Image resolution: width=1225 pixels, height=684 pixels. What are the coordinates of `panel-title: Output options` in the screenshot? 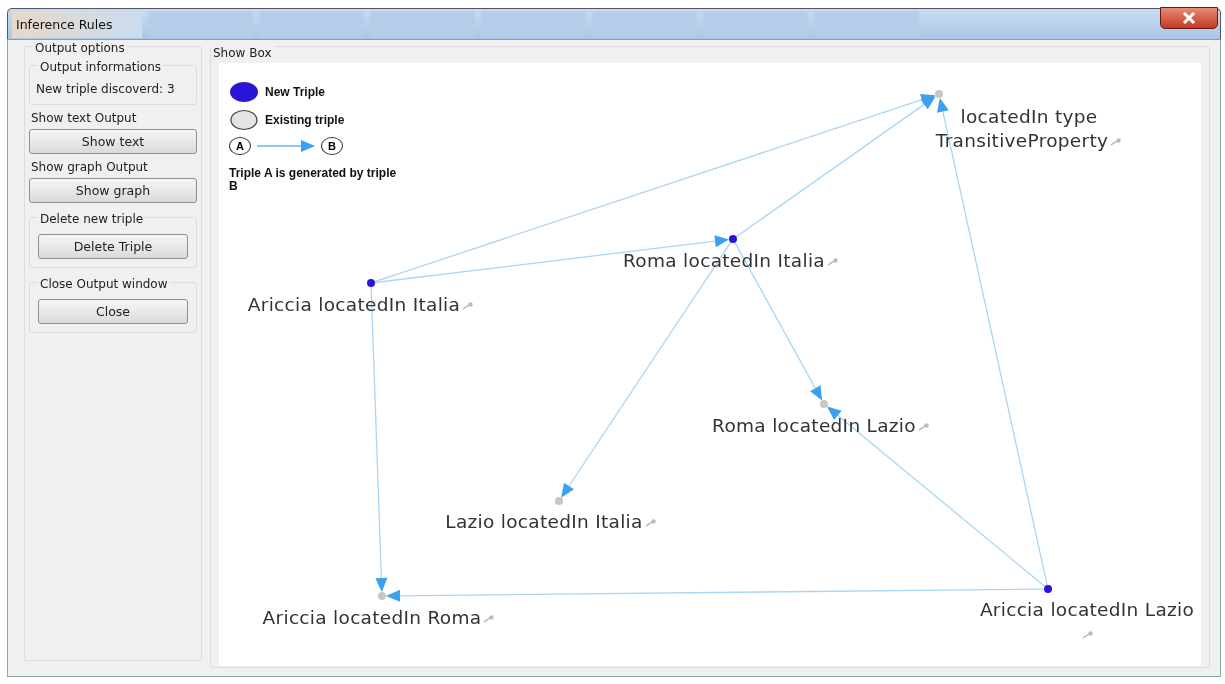 It's located at (80, 48).